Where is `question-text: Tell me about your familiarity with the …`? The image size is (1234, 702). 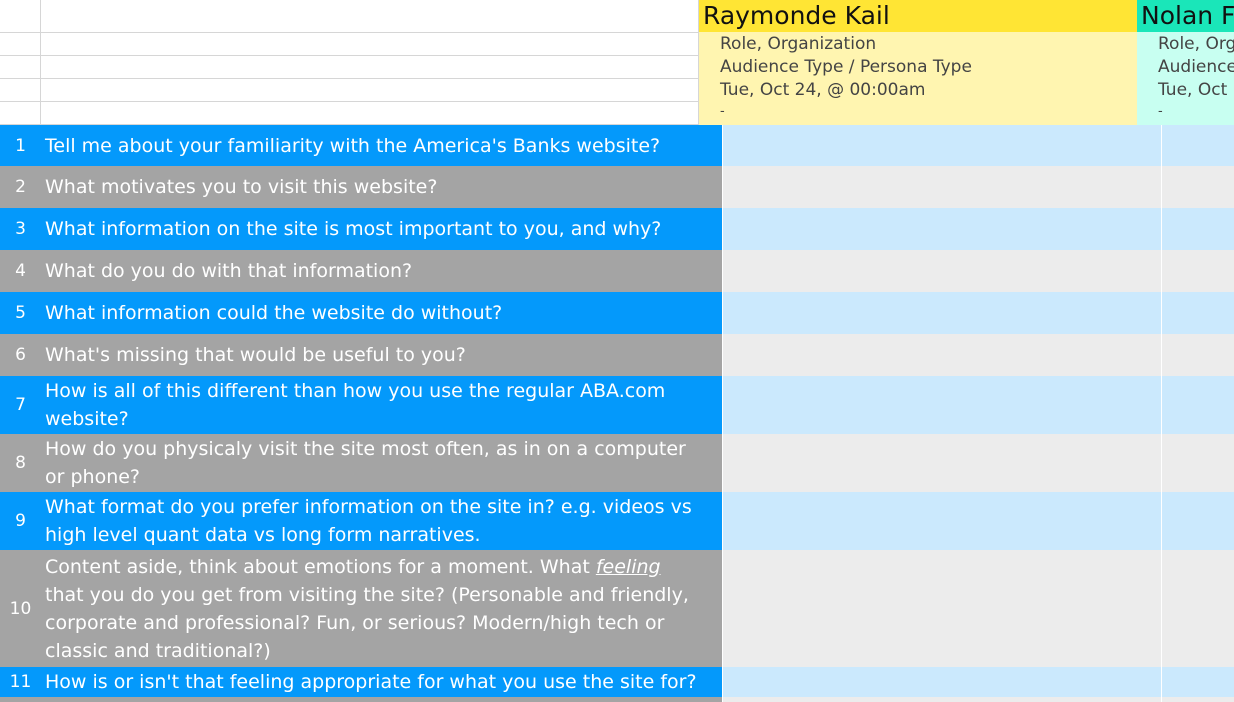
question-text: Tell me about your familiarity with the … is located at coordinates (353, 145).